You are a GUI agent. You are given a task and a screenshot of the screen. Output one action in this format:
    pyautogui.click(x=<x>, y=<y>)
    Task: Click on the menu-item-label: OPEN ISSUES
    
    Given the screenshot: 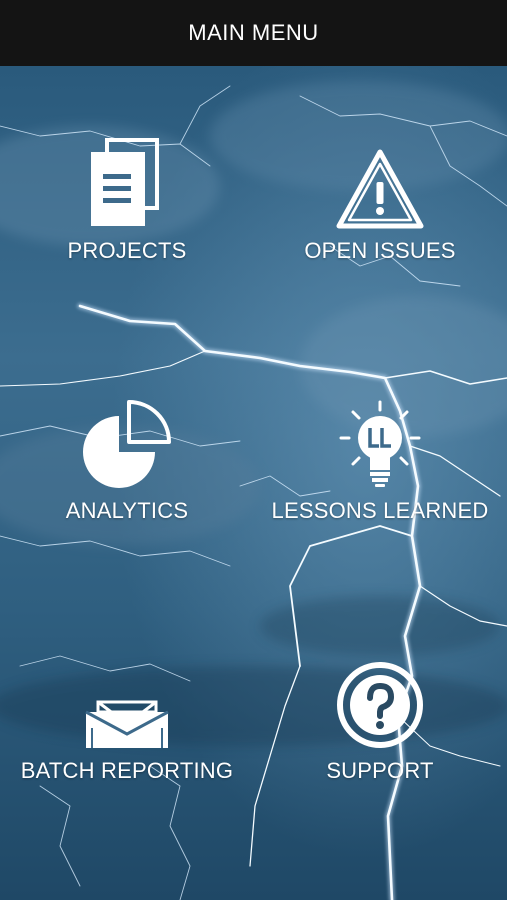 What is the action you would take?
    pyautogui.click(x=380, y=250)
    